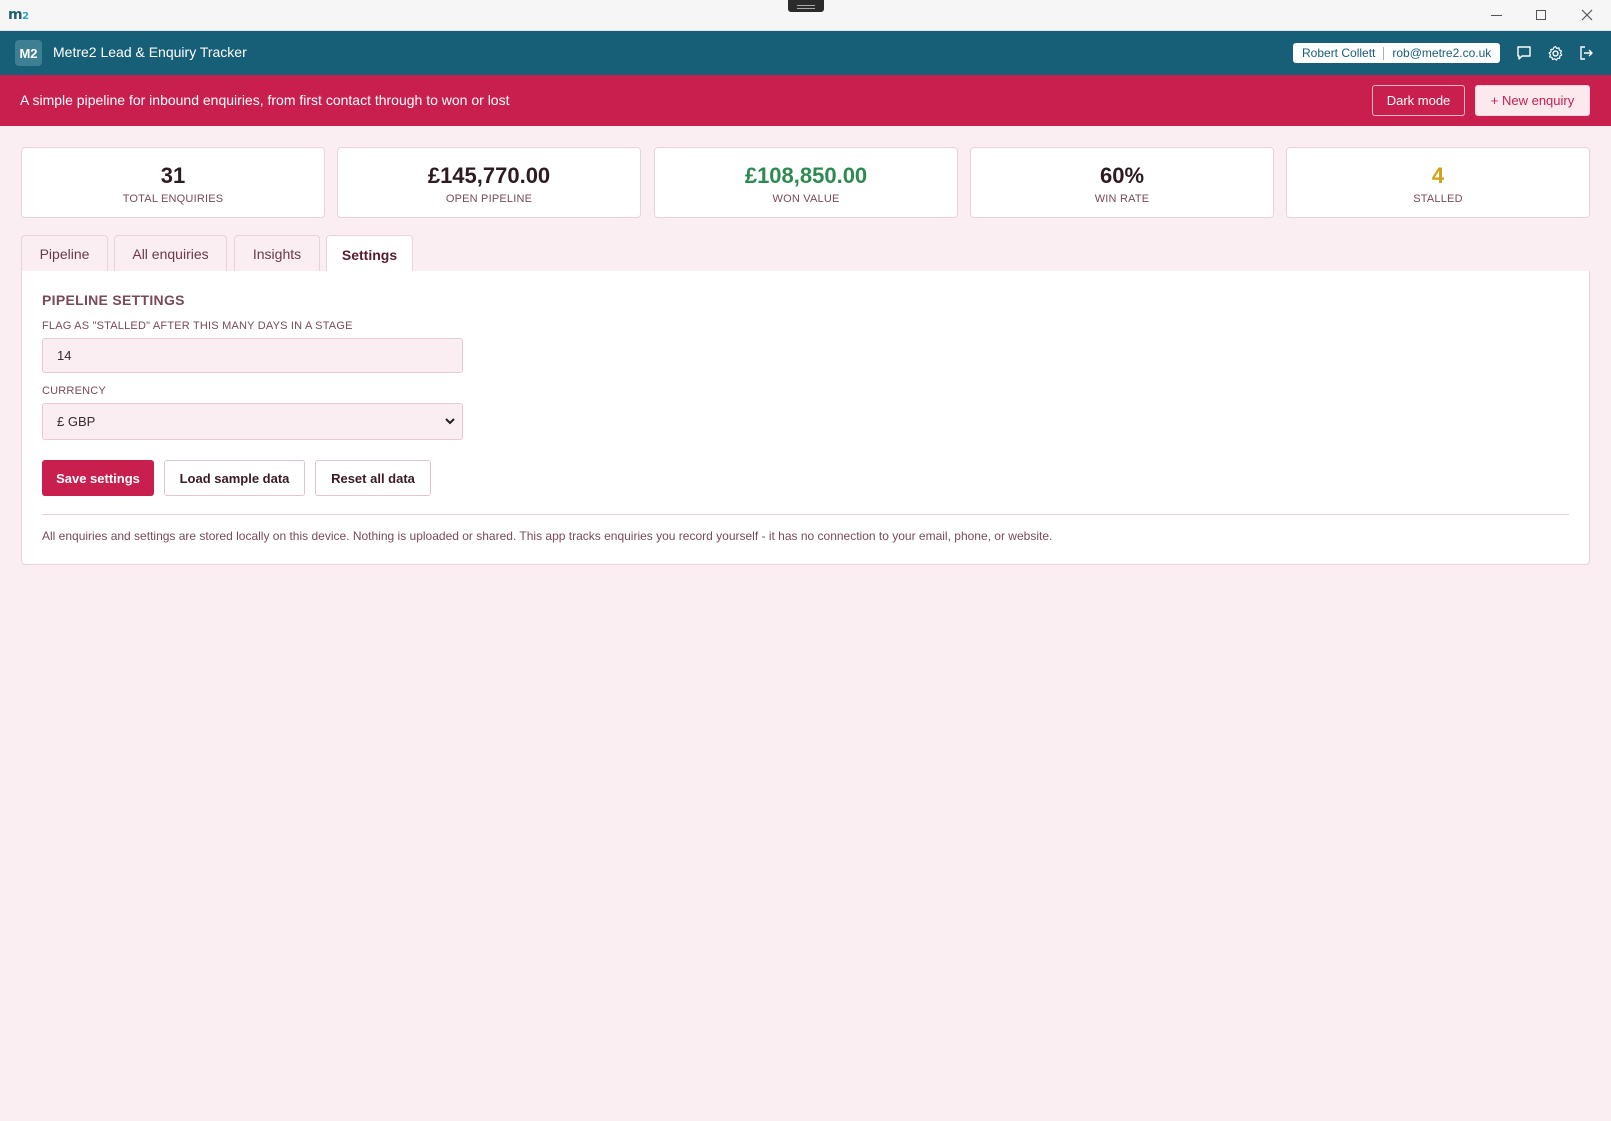  I want to click on logout-icon, so click(1586, 53).